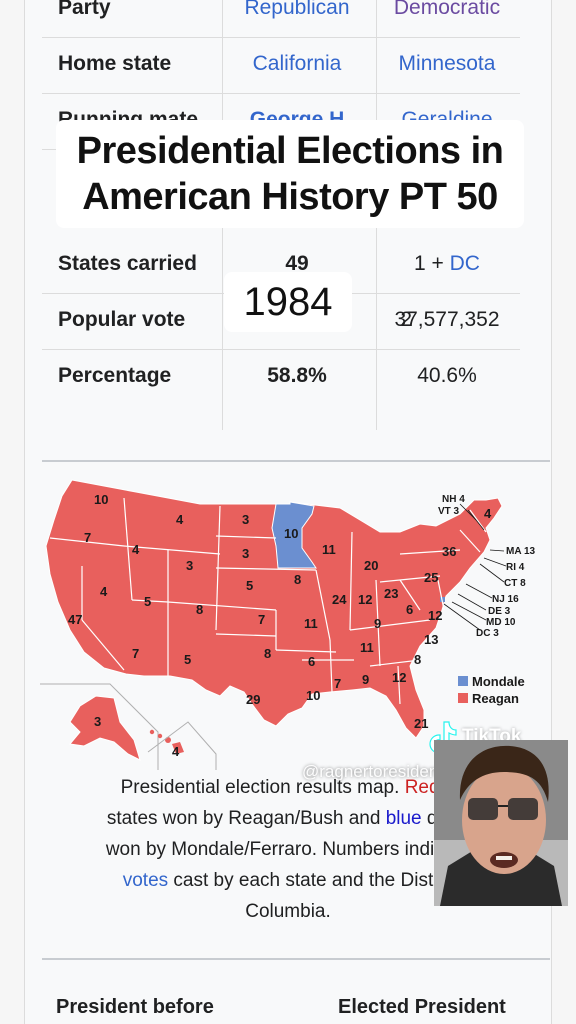 The image size is (576, 1024). What do you see at coordinates (505, 599) in the screenshot?
I see `label-nj: NJ 16` at bounding box center [505, 599].